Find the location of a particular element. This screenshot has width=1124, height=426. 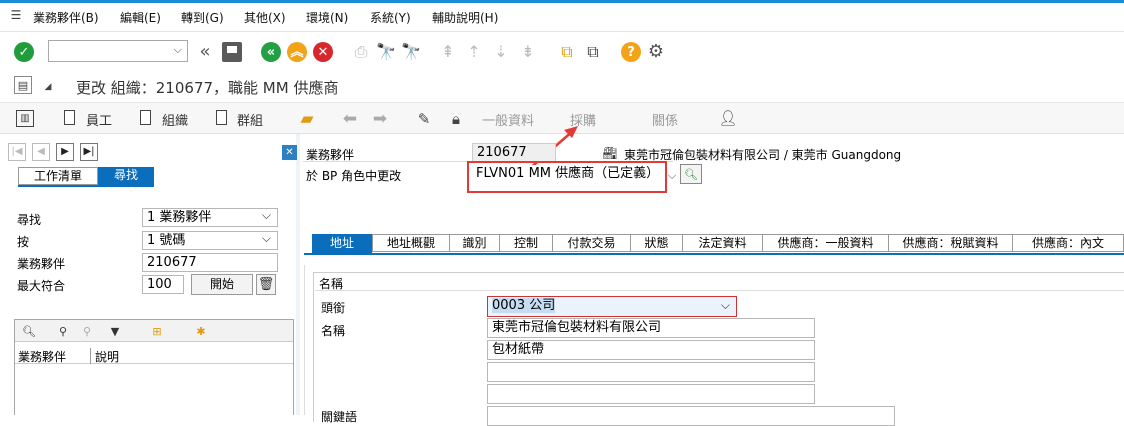

menu-edit: 編輯(E) is located at coordinates (140, 17).